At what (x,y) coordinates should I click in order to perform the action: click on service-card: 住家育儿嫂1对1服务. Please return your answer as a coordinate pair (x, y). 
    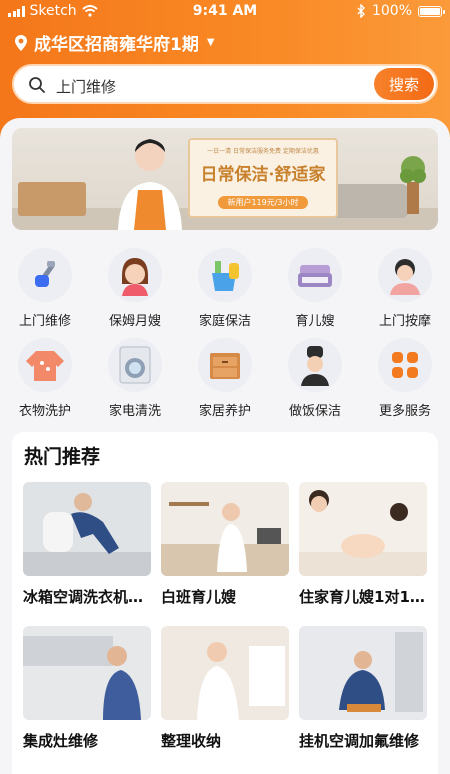
    Looking at the image, I should click on (363, 544).